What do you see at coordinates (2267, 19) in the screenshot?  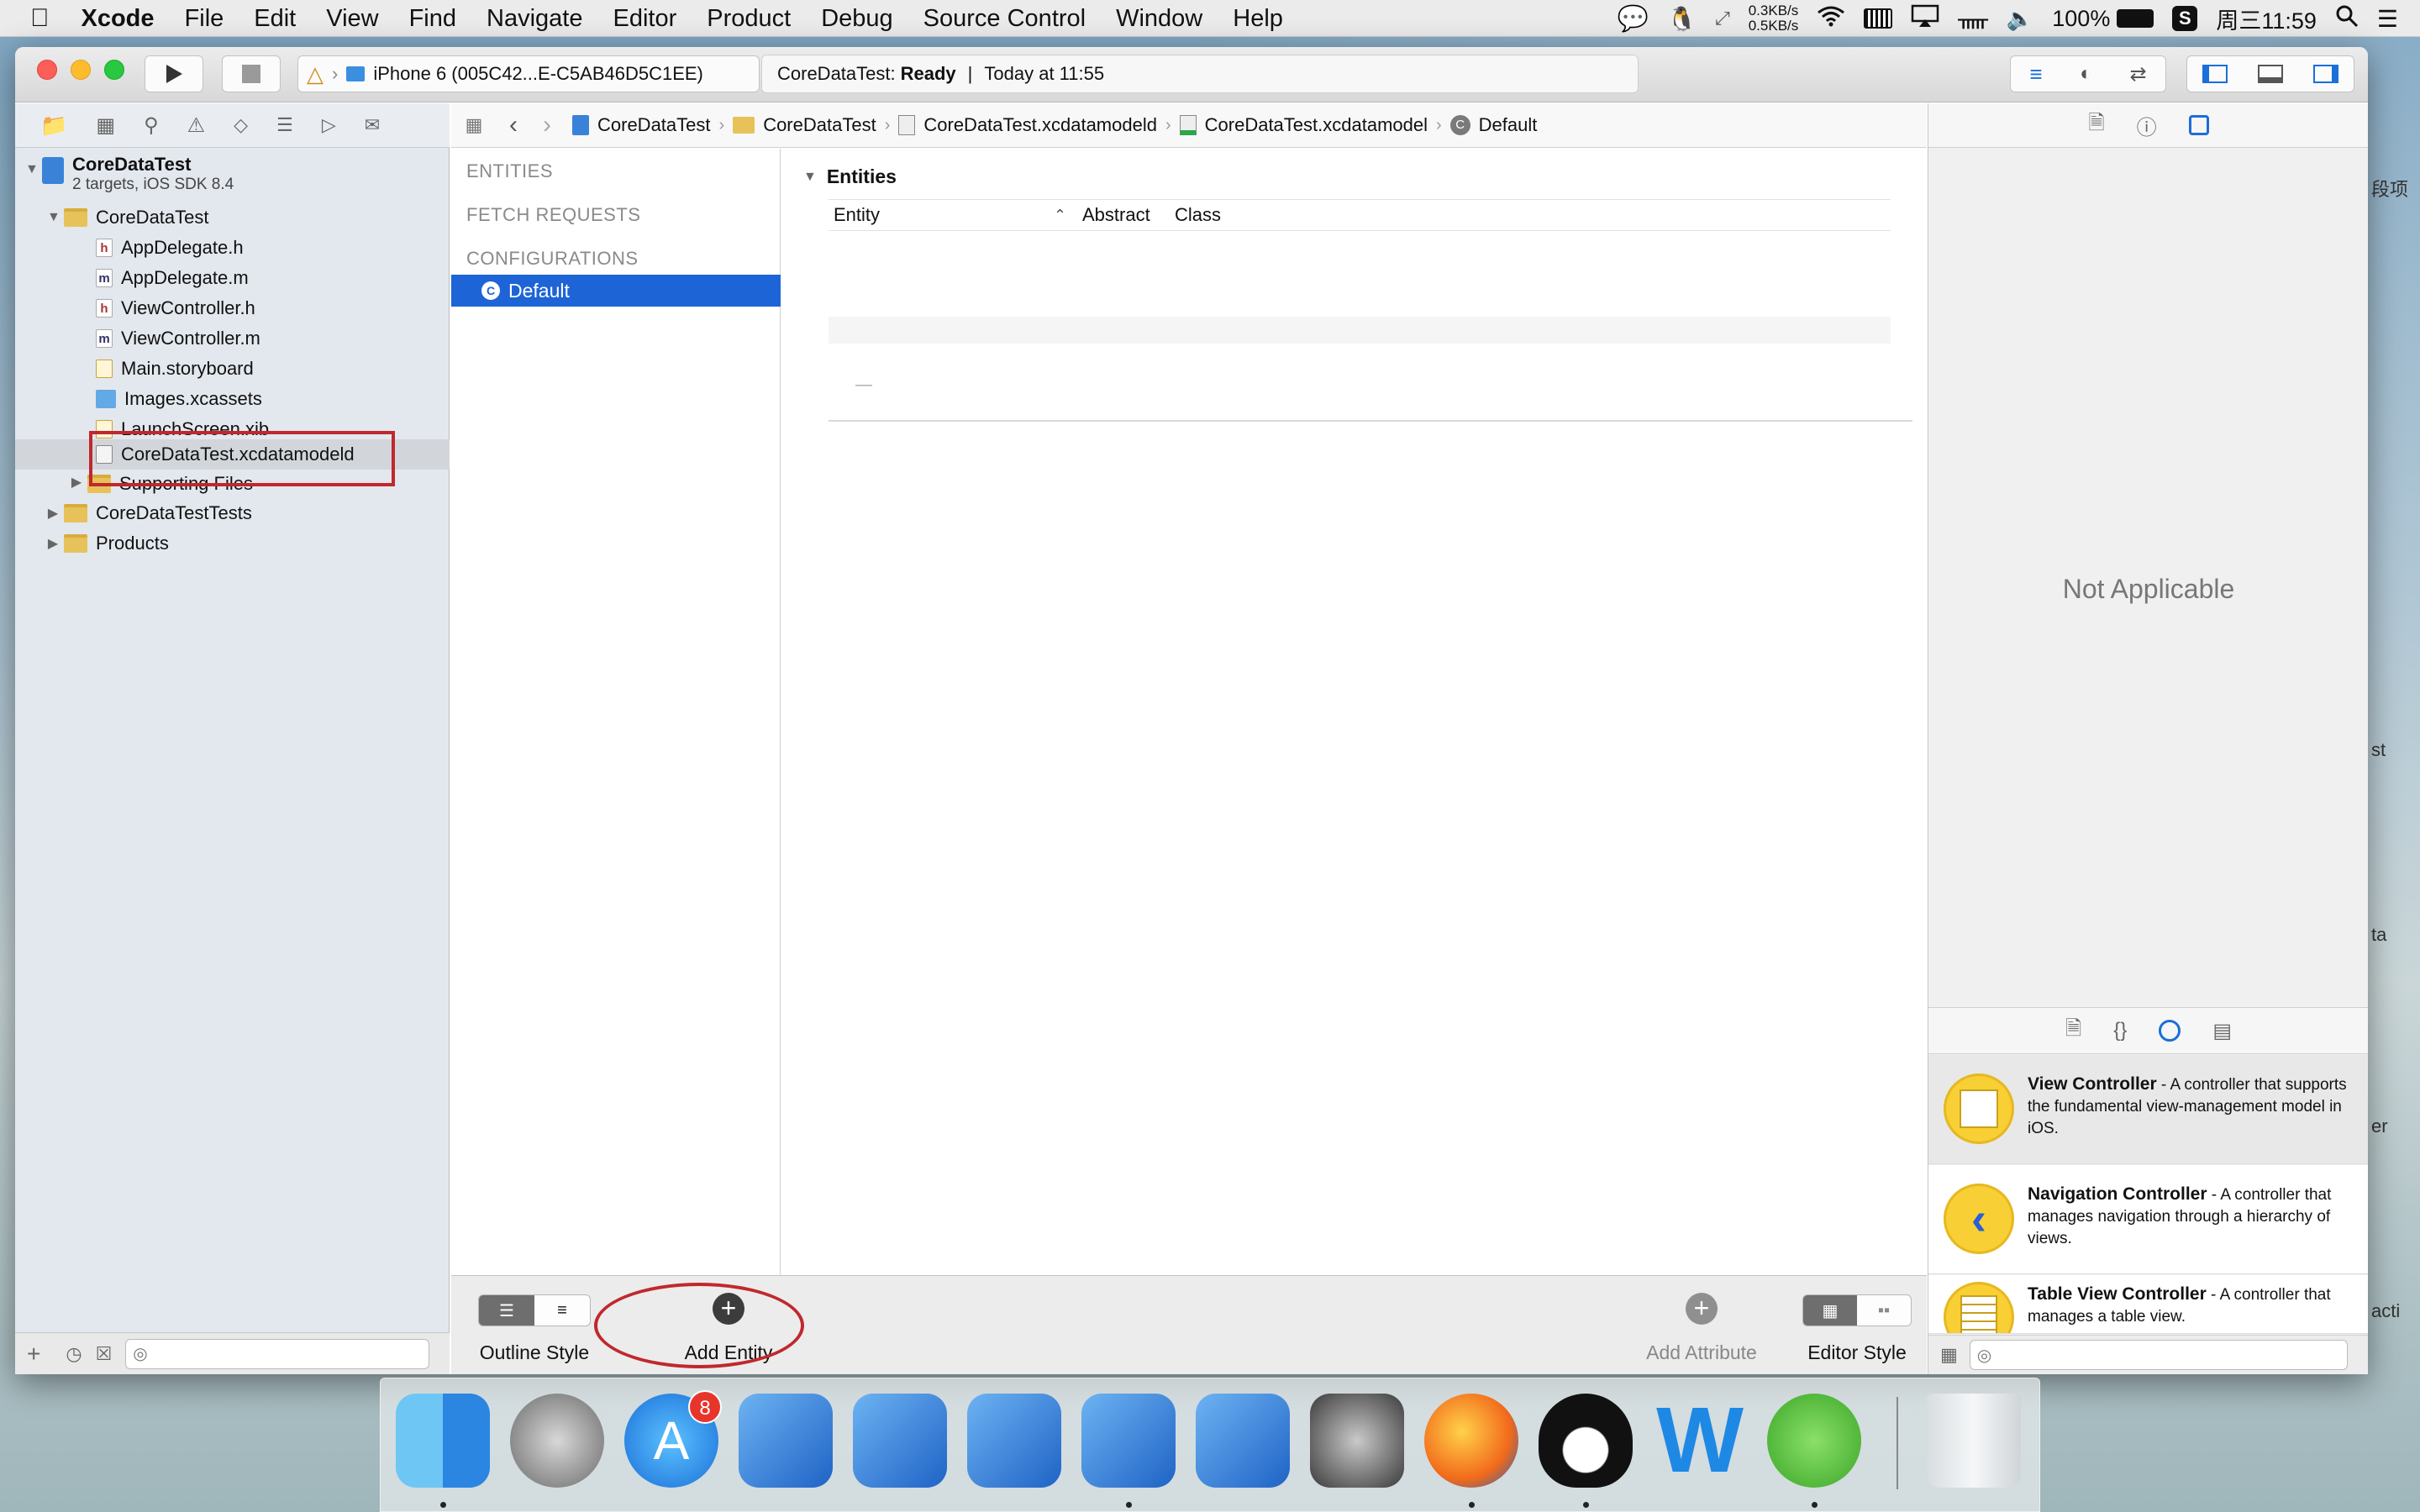 I see `menu-clock: 周三11:59` at bounding box center [2267, 19].